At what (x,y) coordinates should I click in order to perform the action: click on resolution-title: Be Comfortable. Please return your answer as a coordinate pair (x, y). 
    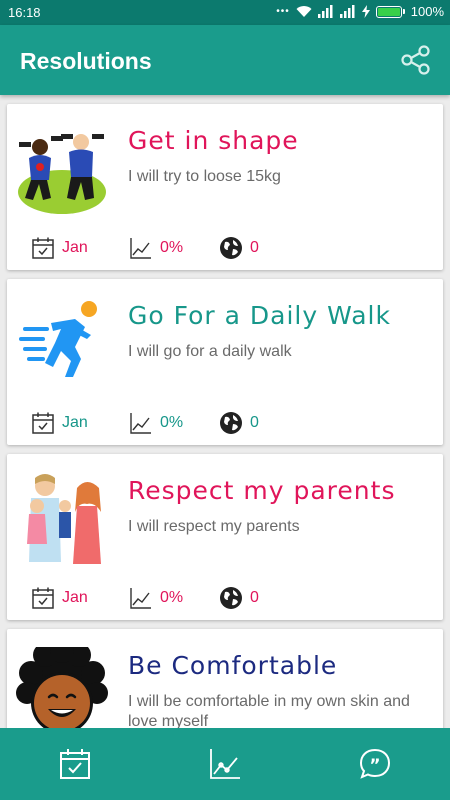
    Looking at the image, I should click on (233, 665).